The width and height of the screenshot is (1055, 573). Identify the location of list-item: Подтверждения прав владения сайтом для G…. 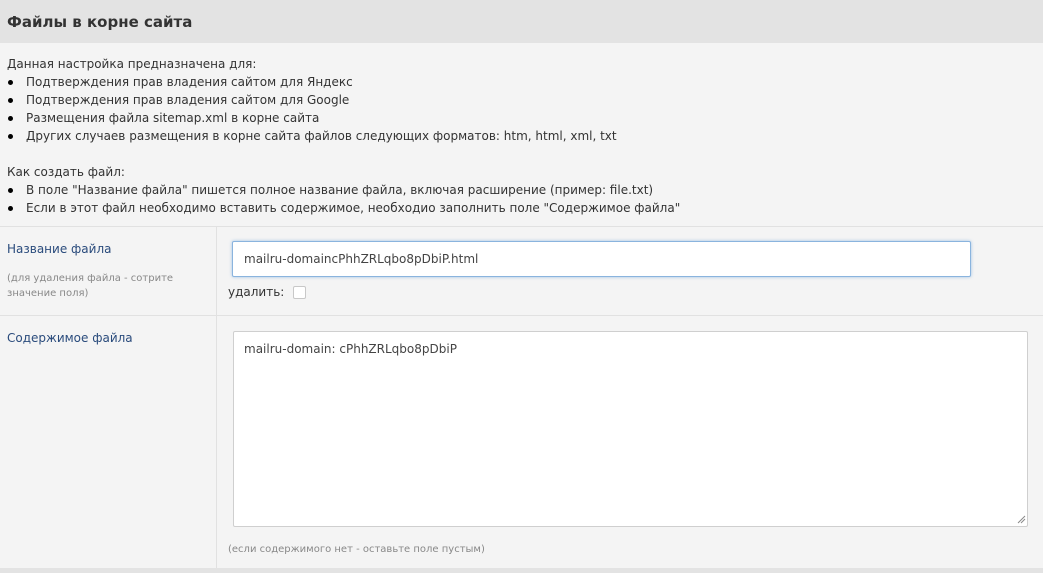
(517, 100).